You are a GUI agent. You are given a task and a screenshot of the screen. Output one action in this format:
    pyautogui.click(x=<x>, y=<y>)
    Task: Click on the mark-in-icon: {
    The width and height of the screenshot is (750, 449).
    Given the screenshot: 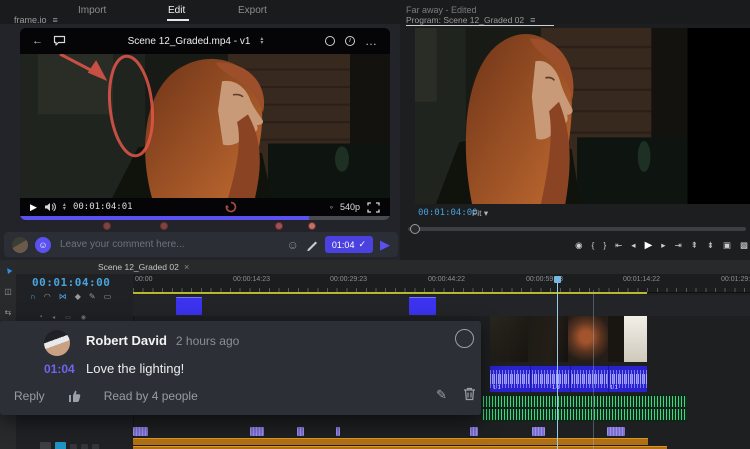 What is the action you would take?
    pyautogui.click(x=592, y=245)
    